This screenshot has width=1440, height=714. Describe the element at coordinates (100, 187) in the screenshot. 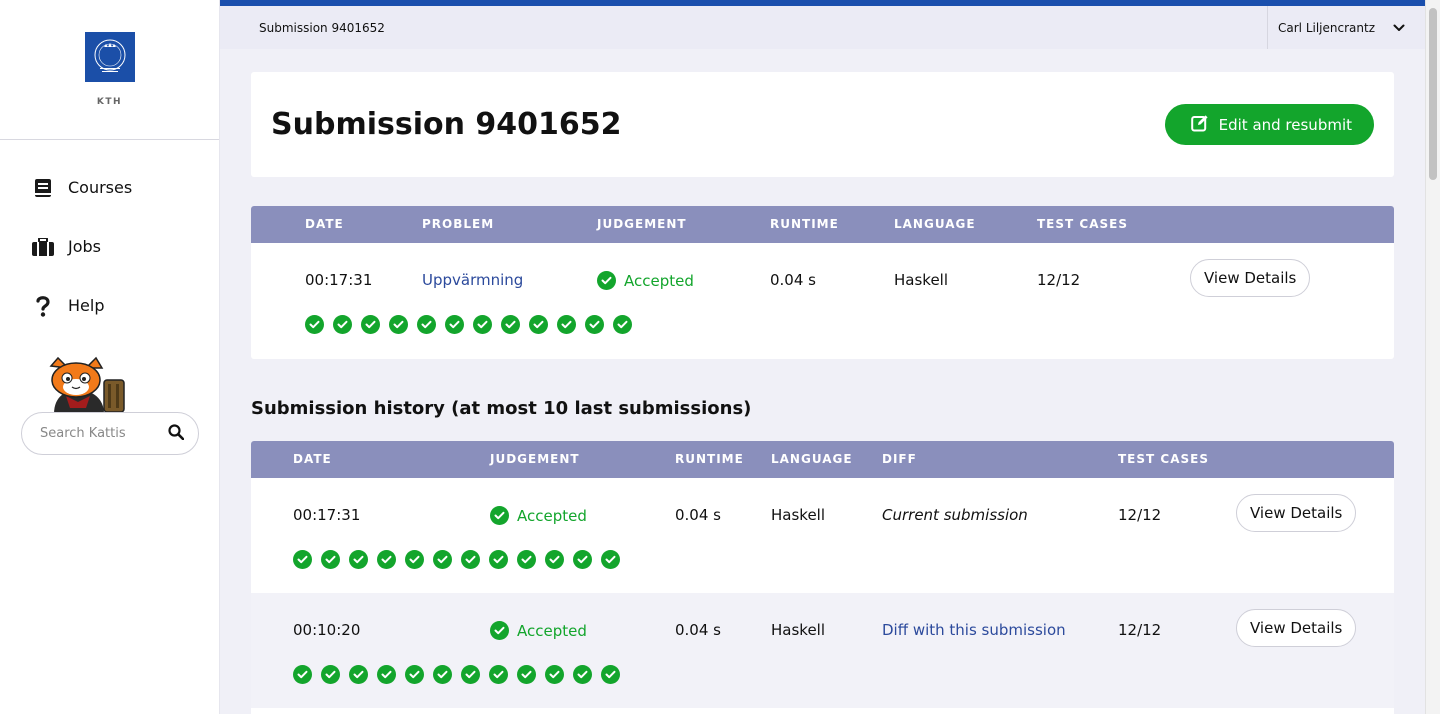

I see `sidebar-item-label: Courses` at that location.